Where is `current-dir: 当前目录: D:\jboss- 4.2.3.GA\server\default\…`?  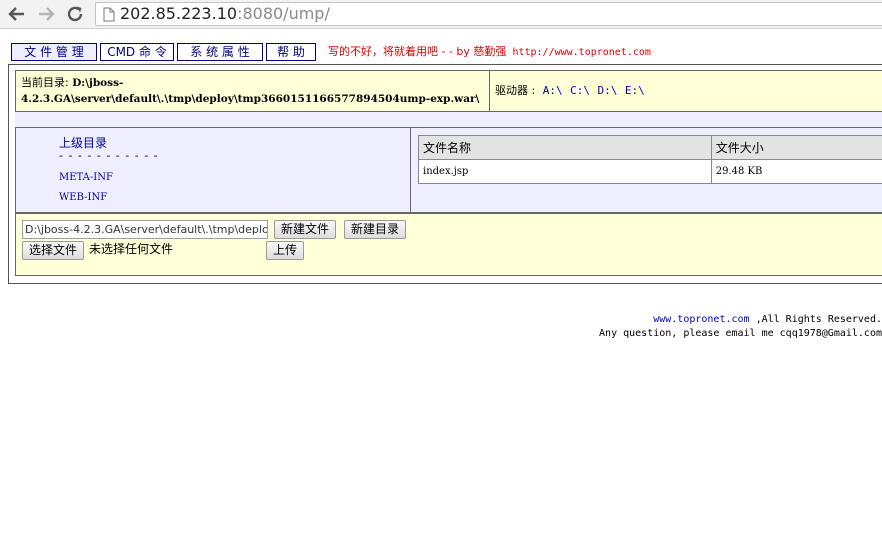 current-dir: 当前目录: D:\jboss- 4.2.3.GA\server\default\… is located at coordinates (252, 91).